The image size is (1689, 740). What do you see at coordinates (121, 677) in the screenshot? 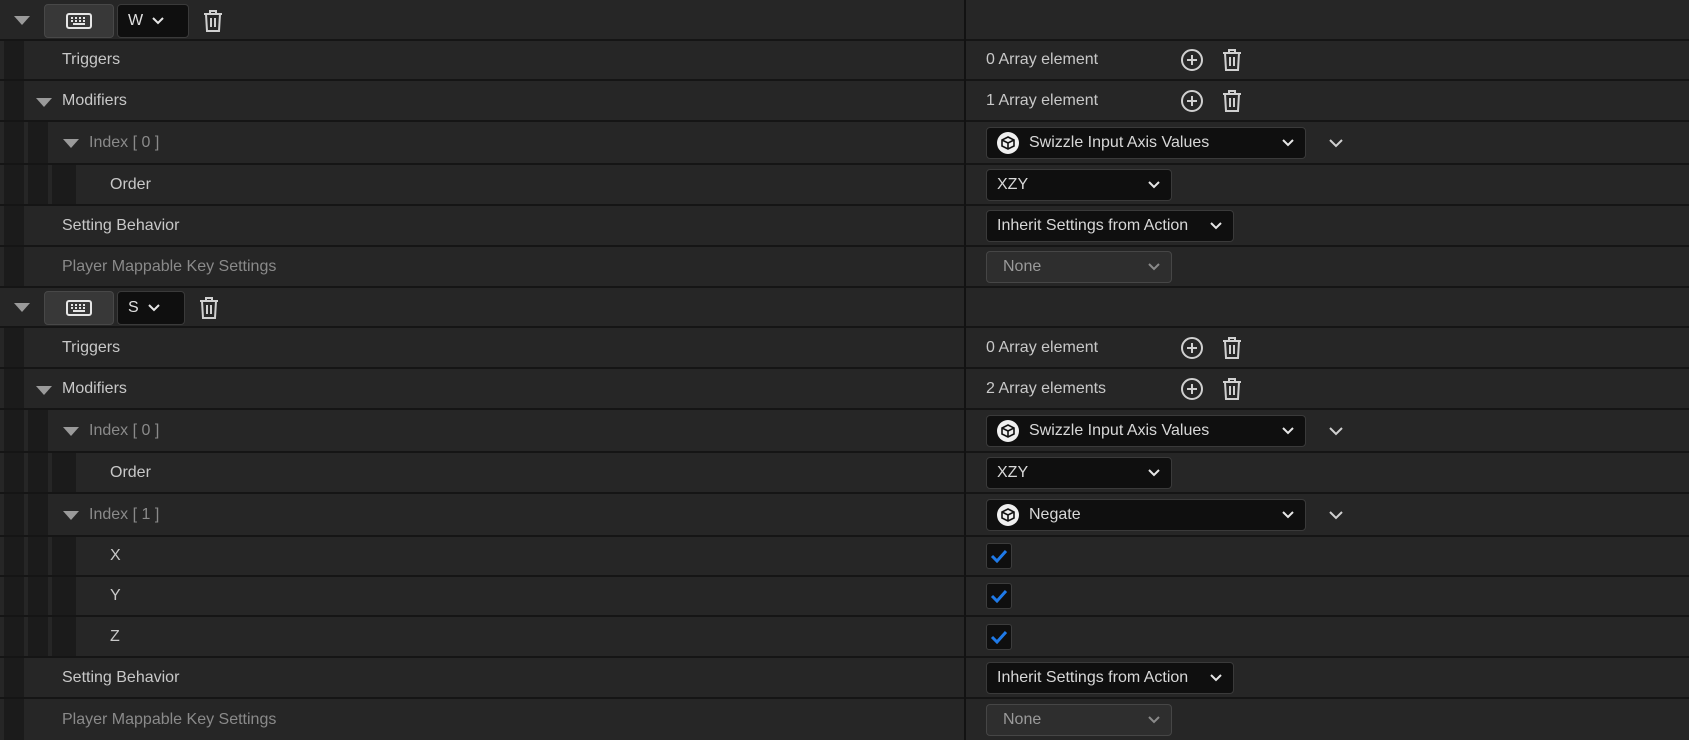
I see `setting-behavior-label: Setting Behavior` at bounding box center [121, 677].